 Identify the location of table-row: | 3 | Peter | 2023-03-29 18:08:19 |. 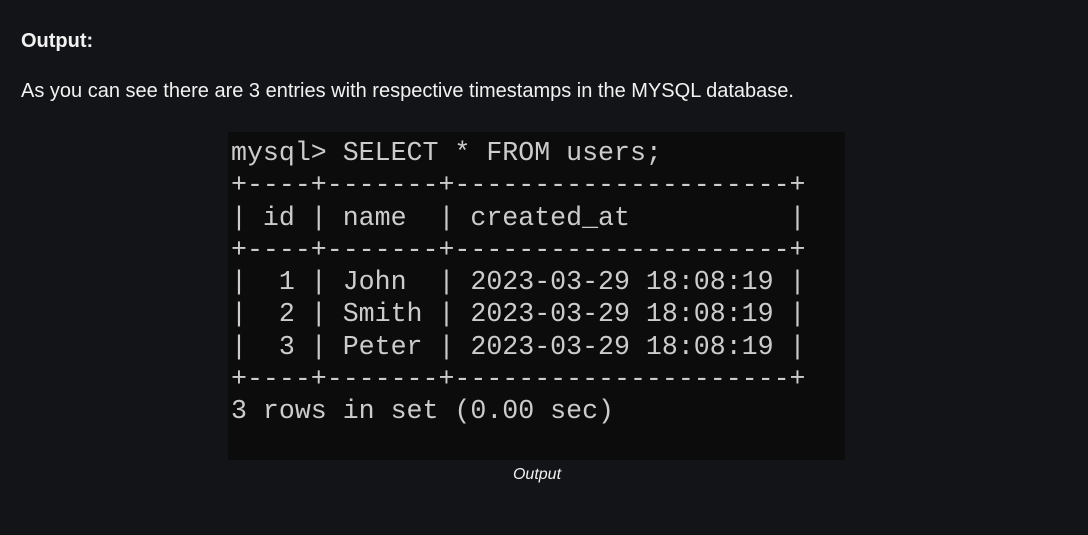
(518, 346).